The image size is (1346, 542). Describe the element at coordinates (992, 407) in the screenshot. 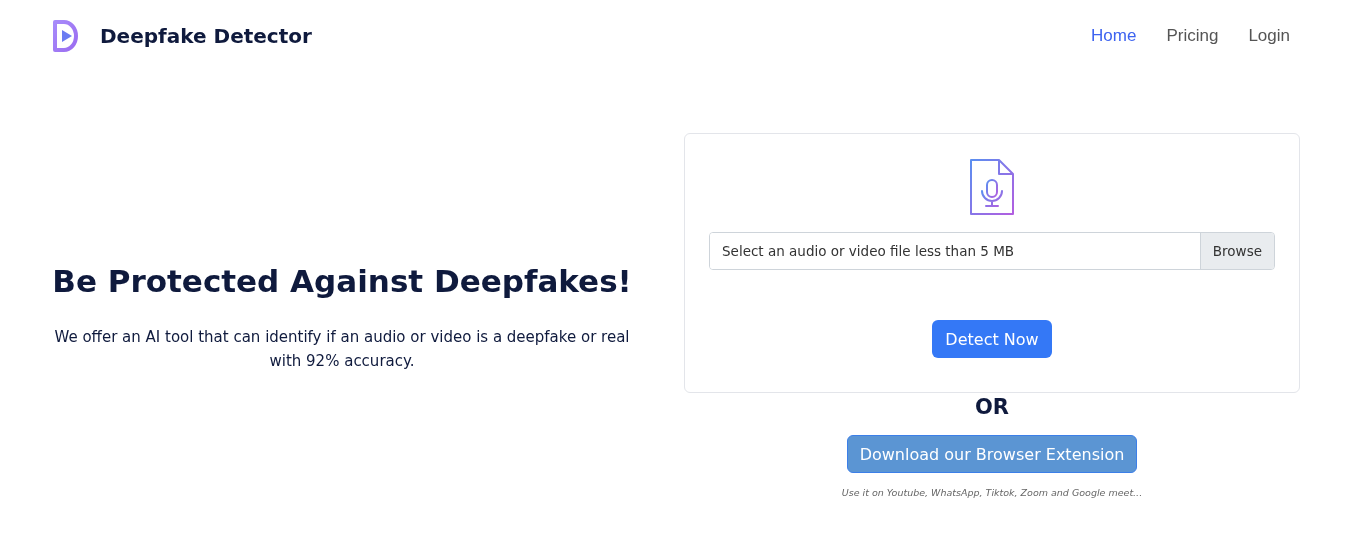

I see `or-divider-text: OR` at that location.